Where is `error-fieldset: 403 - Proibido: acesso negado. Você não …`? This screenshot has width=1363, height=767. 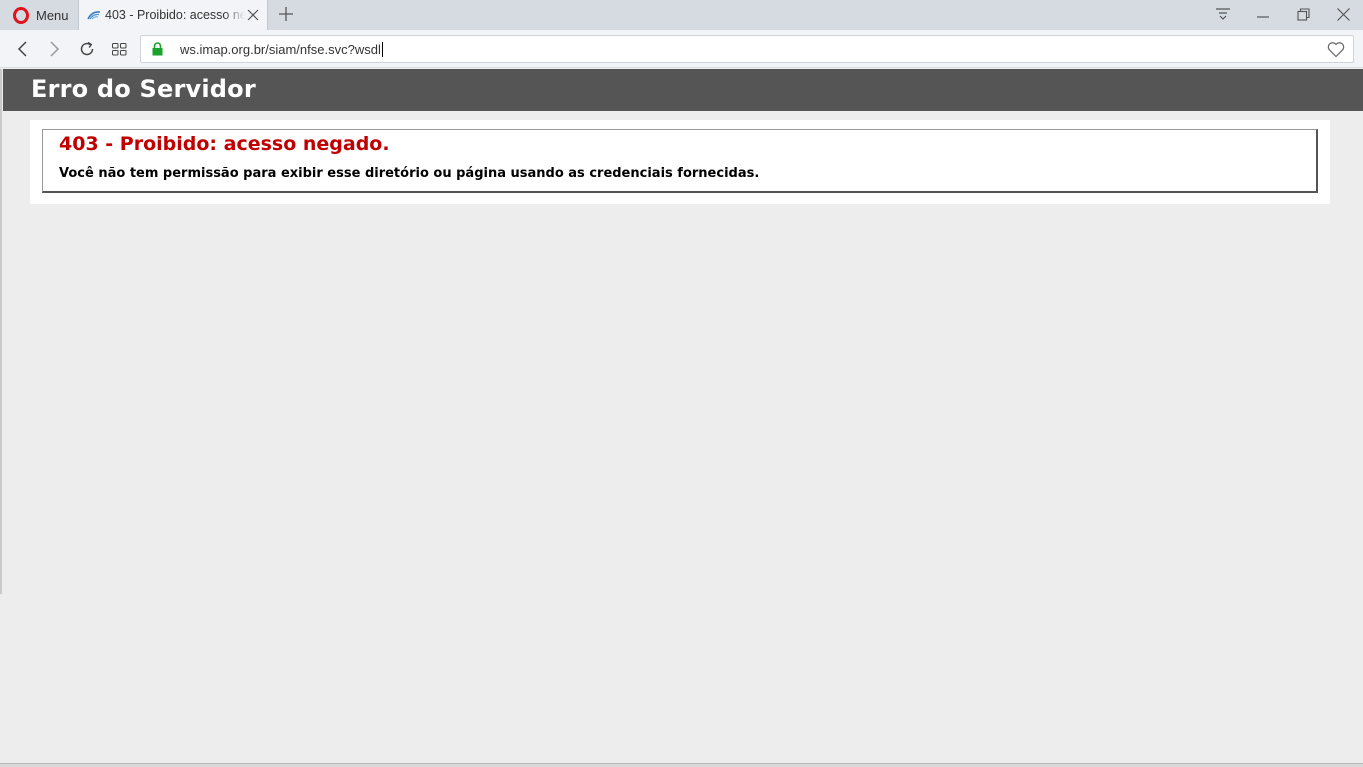 error-fieldset: 403 - Proibido: acesso negado. Você não … is located at coordinates (680, 161).